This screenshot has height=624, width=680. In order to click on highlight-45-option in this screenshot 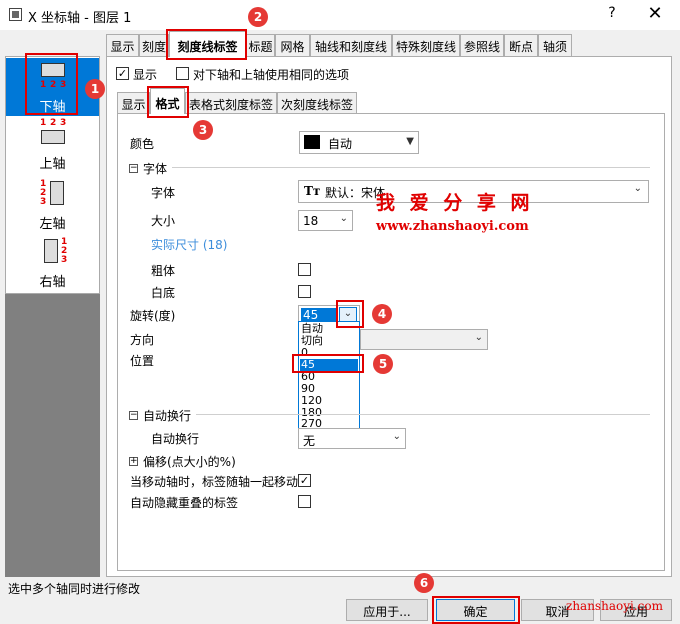, I will do `click(328, 363)`.